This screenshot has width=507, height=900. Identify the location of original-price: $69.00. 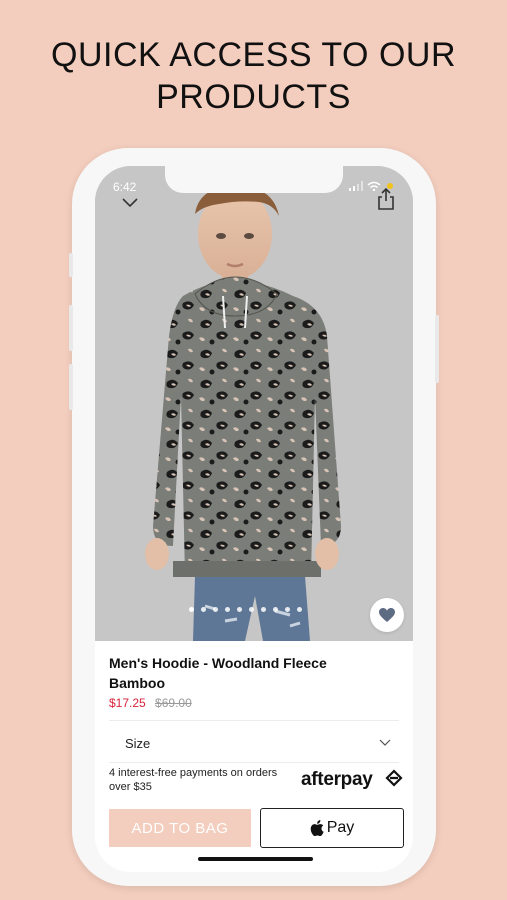
(173, 703).